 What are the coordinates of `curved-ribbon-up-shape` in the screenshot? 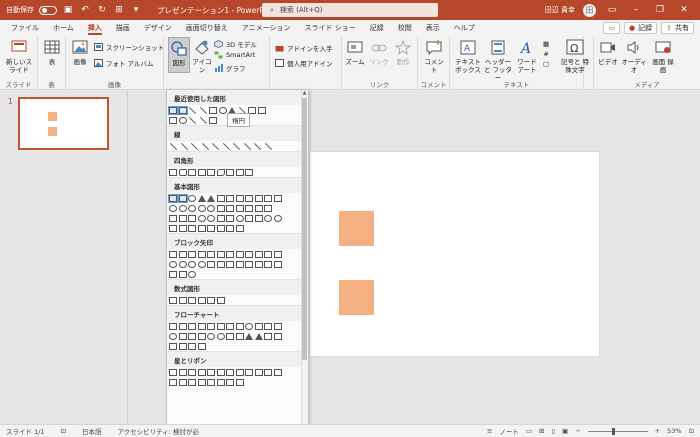 It's located at (192, 382).